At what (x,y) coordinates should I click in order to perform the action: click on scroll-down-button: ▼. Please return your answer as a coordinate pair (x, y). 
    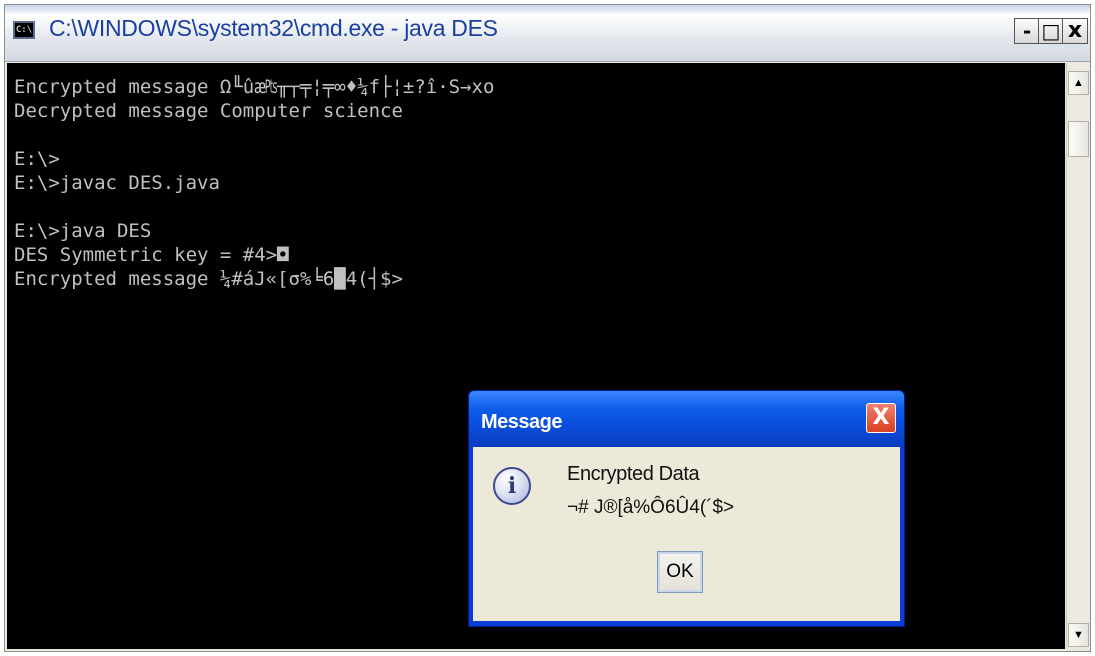
    Looking at the image, I should click on (1078, 635).